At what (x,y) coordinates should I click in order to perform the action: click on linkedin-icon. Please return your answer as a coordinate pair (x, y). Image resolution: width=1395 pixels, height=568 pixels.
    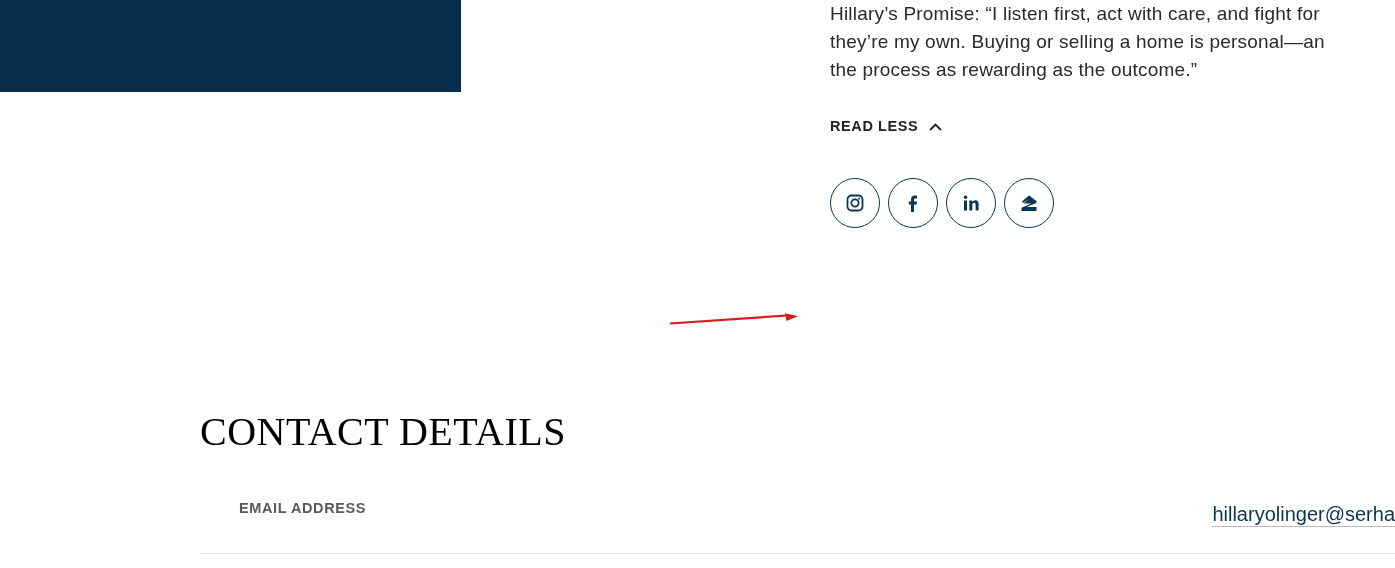
    Looking at the image, I should click on (971, 203).